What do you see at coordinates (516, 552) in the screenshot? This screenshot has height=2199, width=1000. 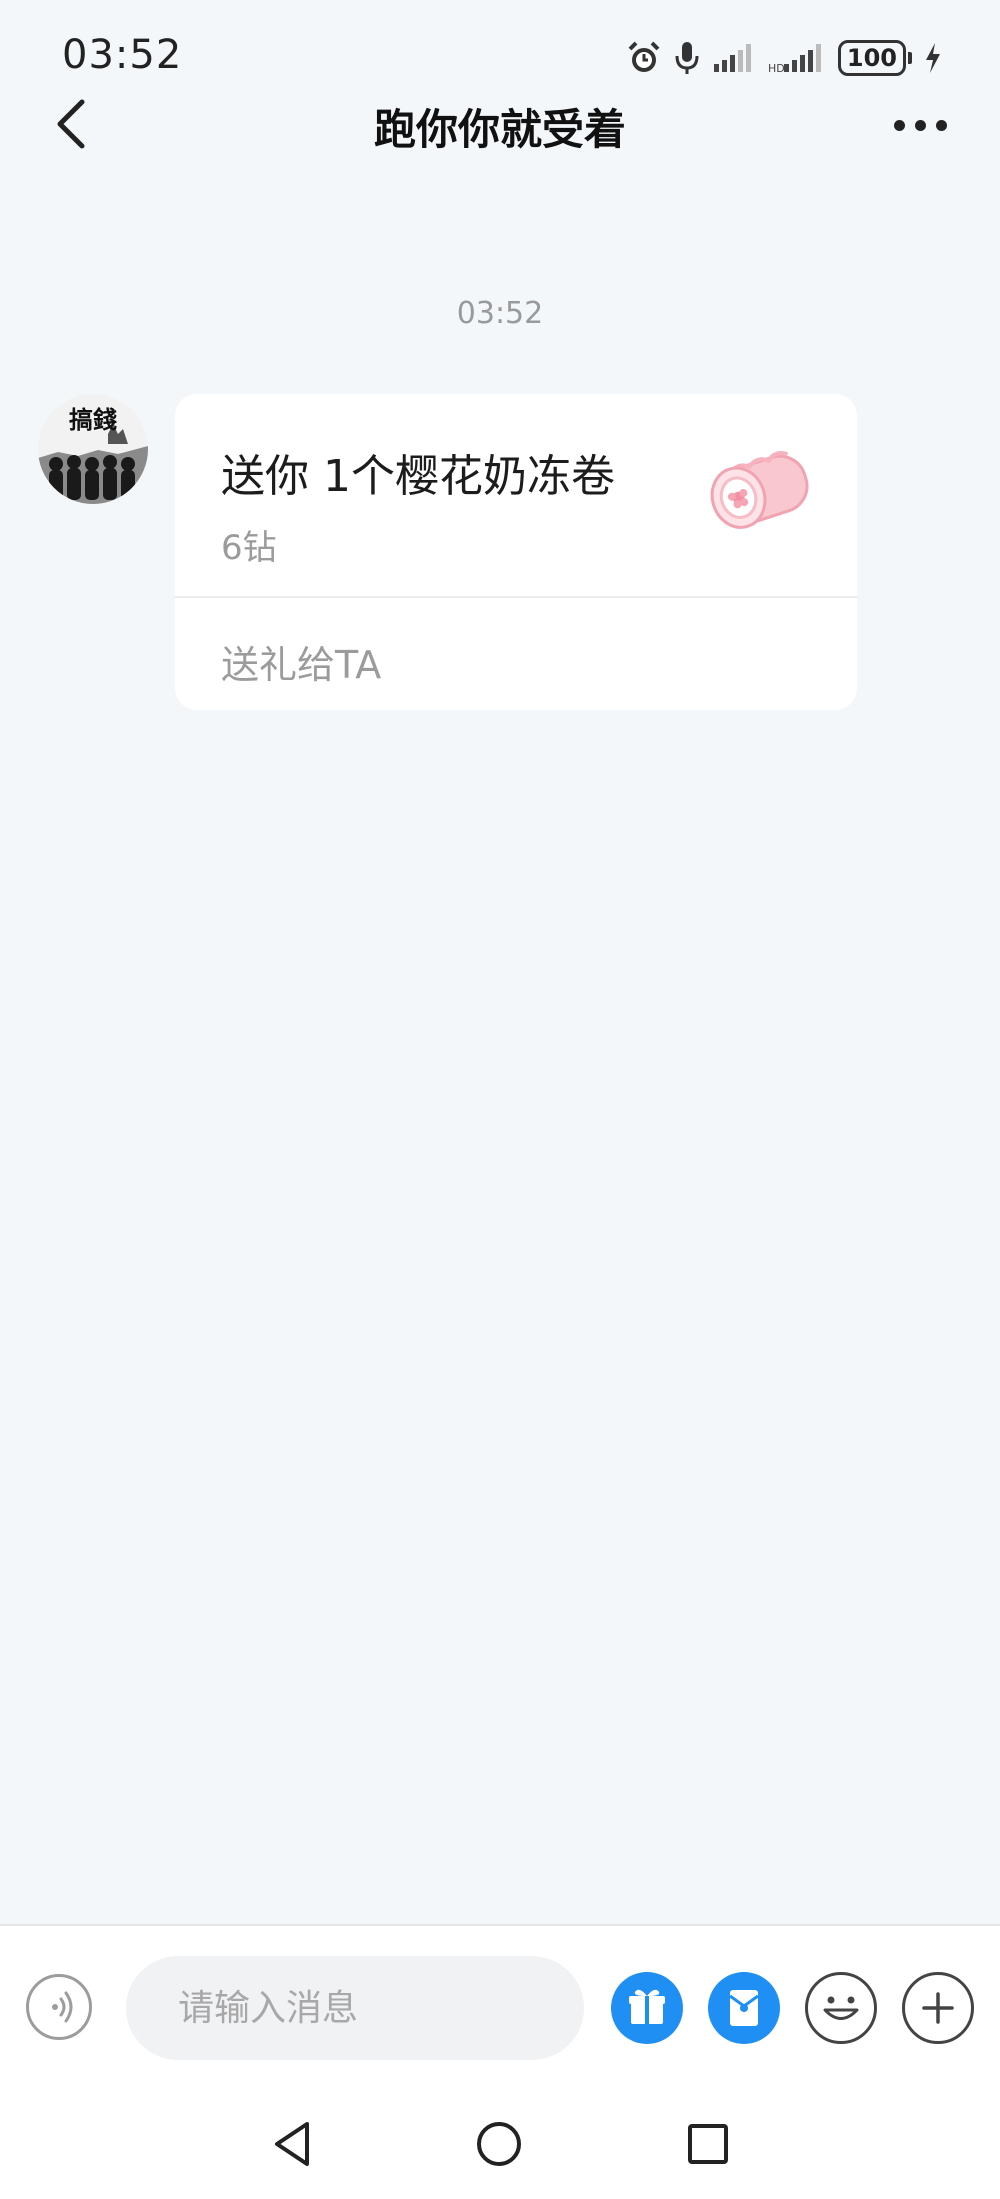 I see `gift-message-card: 送你 1个樱花奶冻卷 6钻 送礼给TA` at bounding box center [516, 552].